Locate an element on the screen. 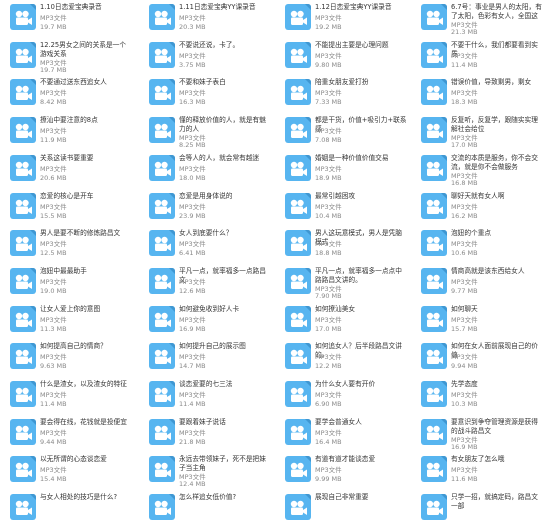 This screenshot has width=550, height=526. file-tile: 1.11日恋爱宝典YY课录音 MP3文件 20.3 MB is located at coordinates (205, 18).